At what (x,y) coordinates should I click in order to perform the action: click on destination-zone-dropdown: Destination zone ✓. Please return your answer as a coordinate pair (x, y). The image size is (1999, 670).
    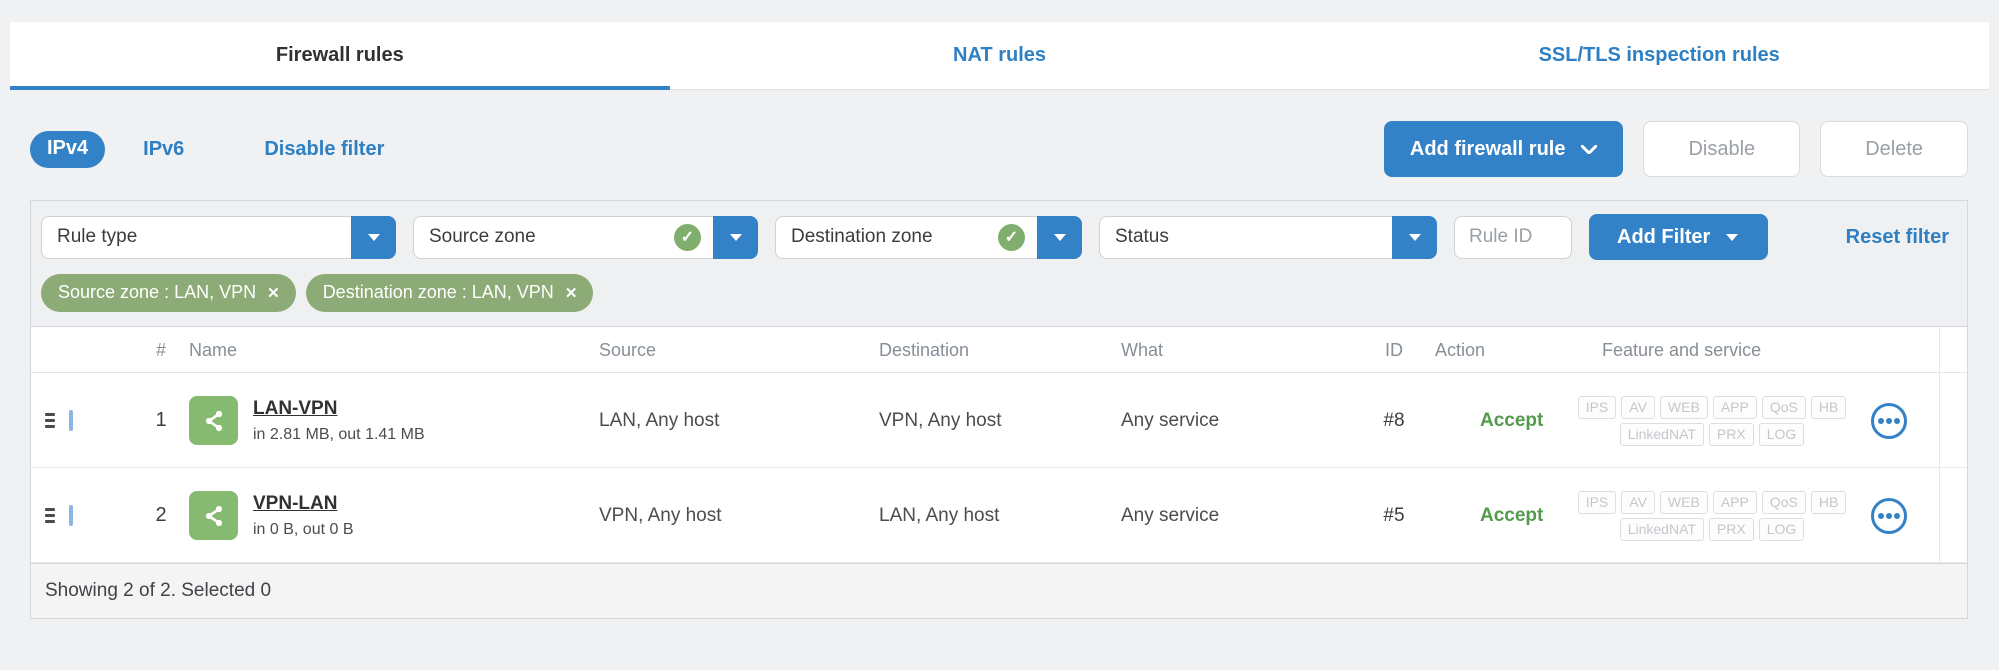
    Looking at the image, I should click on (928, 237).